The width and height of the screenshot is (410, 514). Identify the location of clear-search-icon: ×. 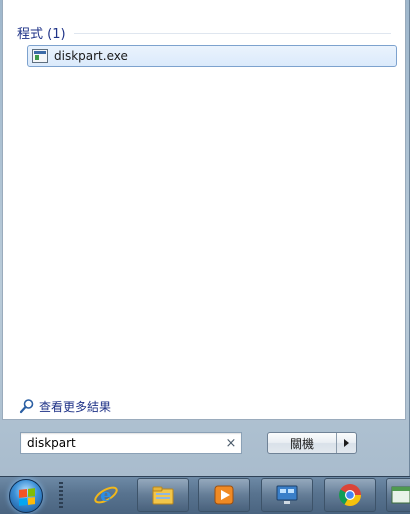
(231, 443).